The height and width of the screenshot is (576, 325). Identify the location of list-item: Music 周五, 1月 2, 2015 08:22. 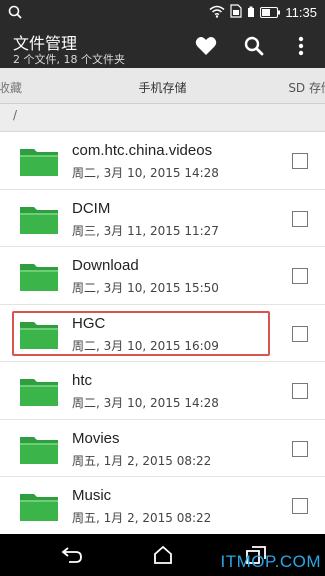
(162, 505).